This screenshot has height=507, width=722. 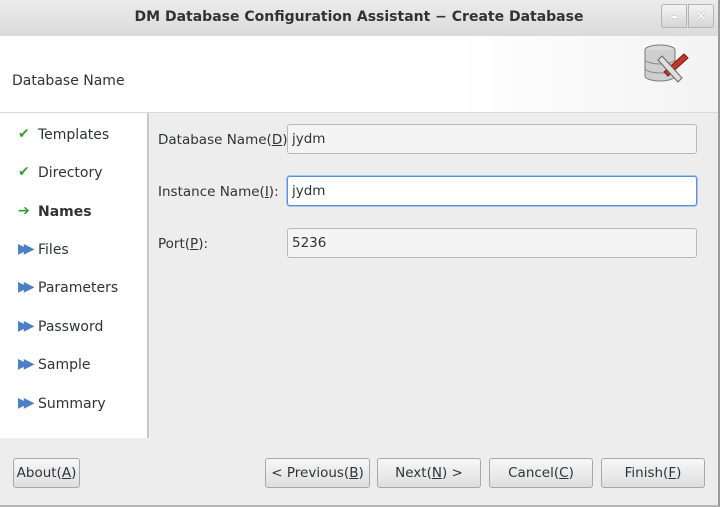 I want to click on step-directory: ✔ Directory, so click(x=60, y=174).